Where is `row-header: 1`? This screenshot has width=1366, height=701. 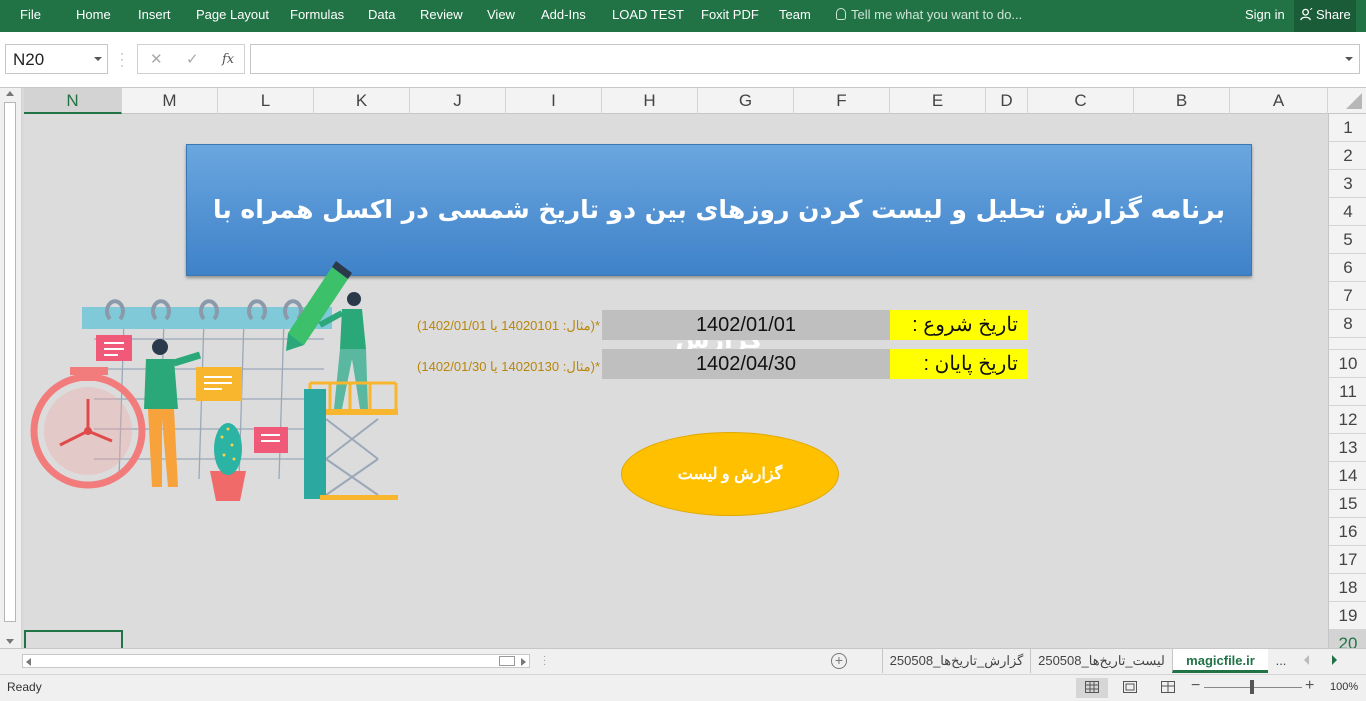 row-header: 1 is located at coordinates (1347, 128).